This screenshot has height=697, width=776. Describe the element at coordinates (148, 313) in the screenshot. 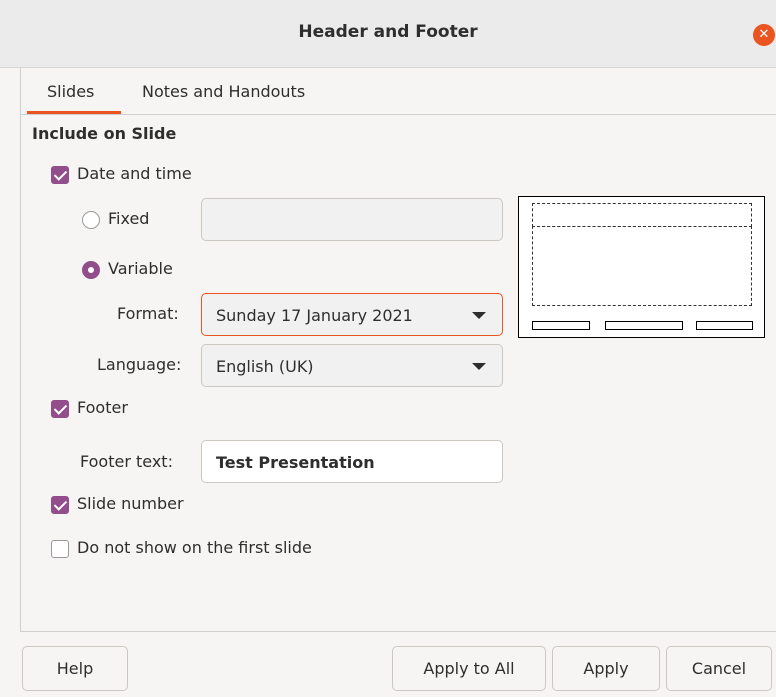

I see `format-label: Format:` at that location.